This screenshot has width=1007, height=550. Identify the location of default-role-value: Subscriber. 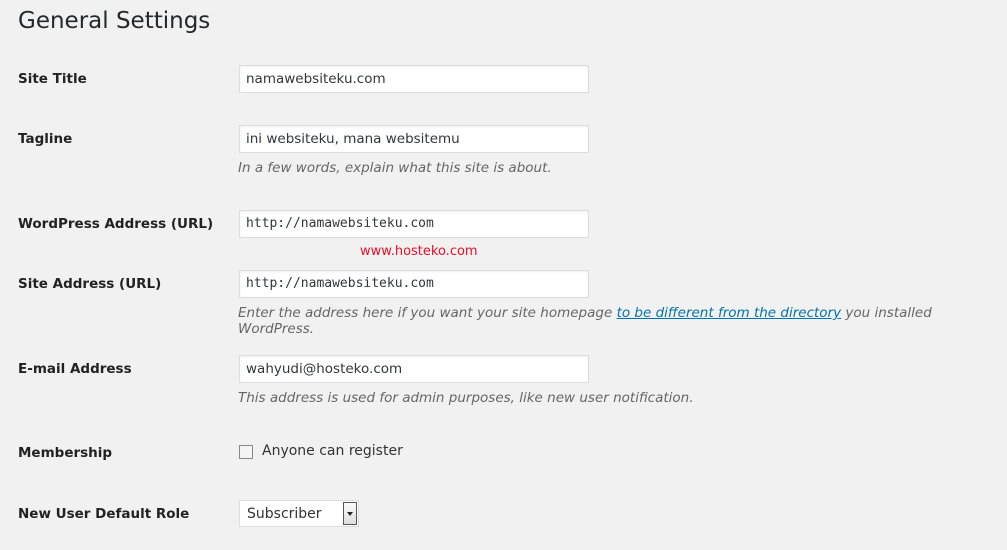
(284, 514).